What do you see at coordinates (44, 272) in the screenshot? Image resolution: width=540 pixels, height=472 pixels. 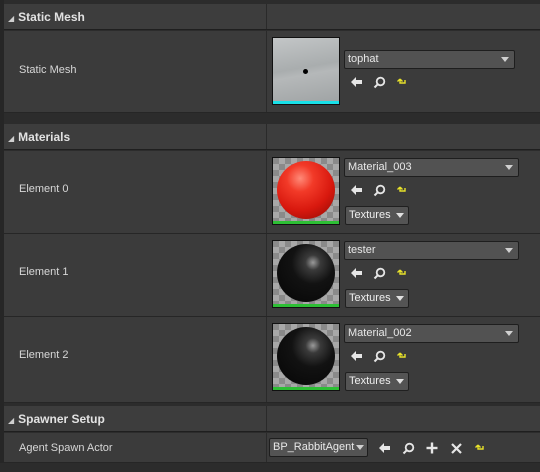 I see `property-label: Element 1` at bounding box center [44, 272].